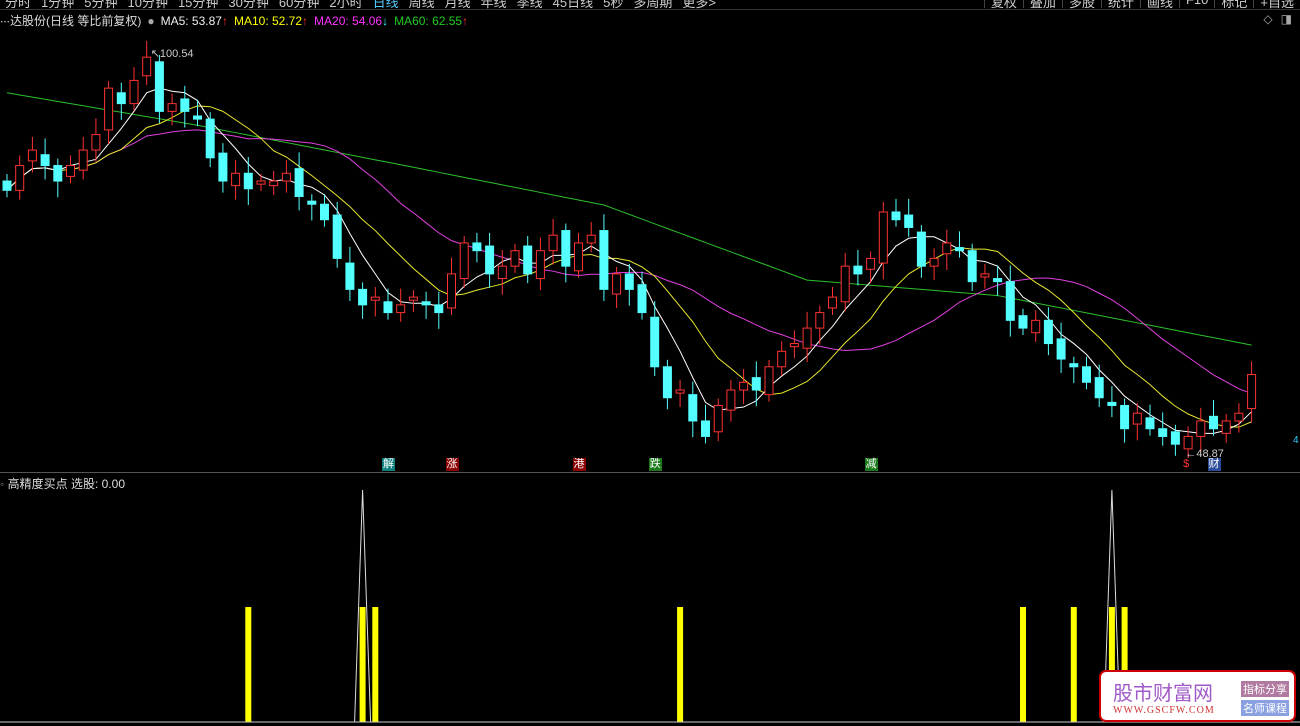  Describe the element at coordinates (1186, 464) in the screenshot. I see `event-marker: $` at that location.